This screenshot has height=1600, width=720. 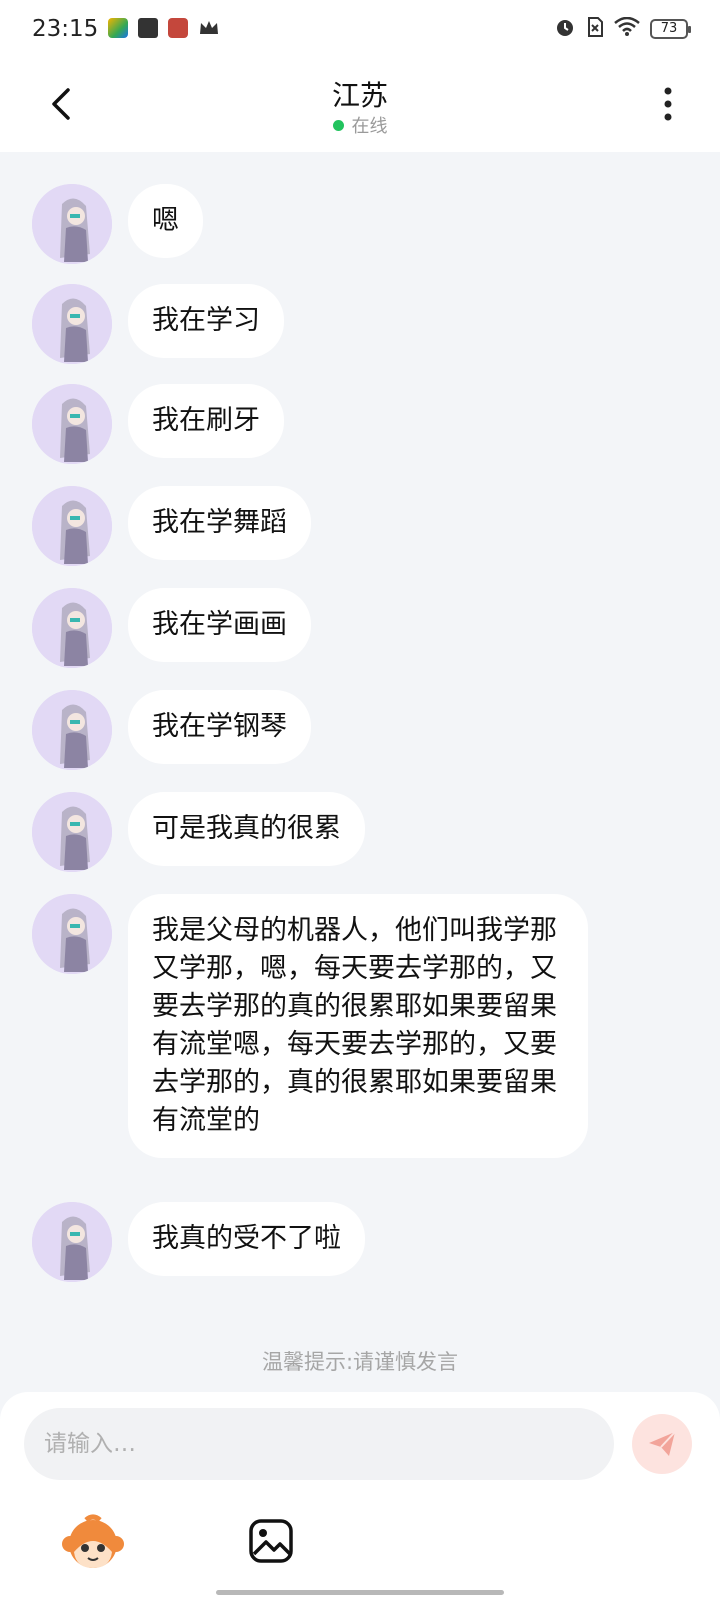 I want to click on emoji-button, so click(x=93, y=1542).